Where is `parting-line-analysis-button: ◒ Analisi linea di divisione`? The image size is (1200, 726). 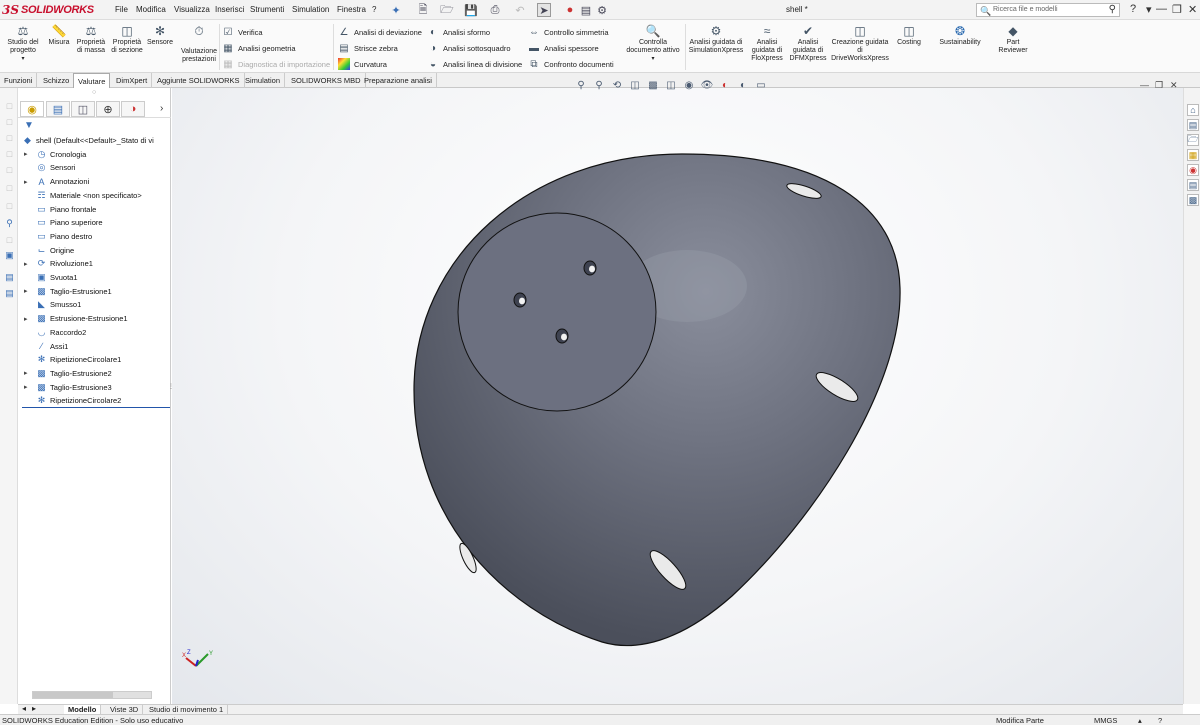
parting-line-analysis-button: ◒ Analisi linea di divisione is located at coordinates (474, 64).